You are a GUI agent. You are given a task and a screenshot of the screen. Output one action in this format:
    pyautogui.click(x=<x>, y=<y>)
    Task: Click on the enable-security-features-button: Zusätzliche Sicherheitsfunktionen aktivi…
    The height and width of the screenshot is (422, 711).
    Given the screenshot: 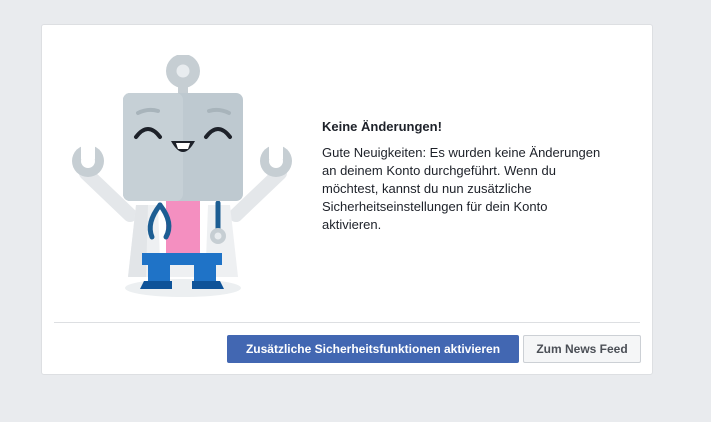 What is the action you would take?
    pyautogui.click(x=373, y=349)
    